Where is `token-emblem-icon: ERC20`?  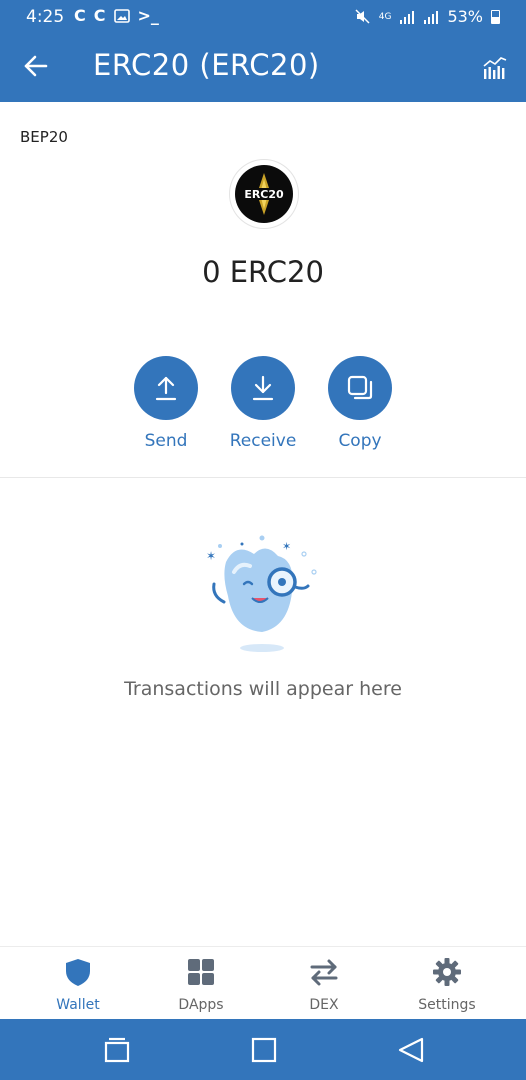 token-emblem-icon: ERC20 is located at coordinates (264, 194).